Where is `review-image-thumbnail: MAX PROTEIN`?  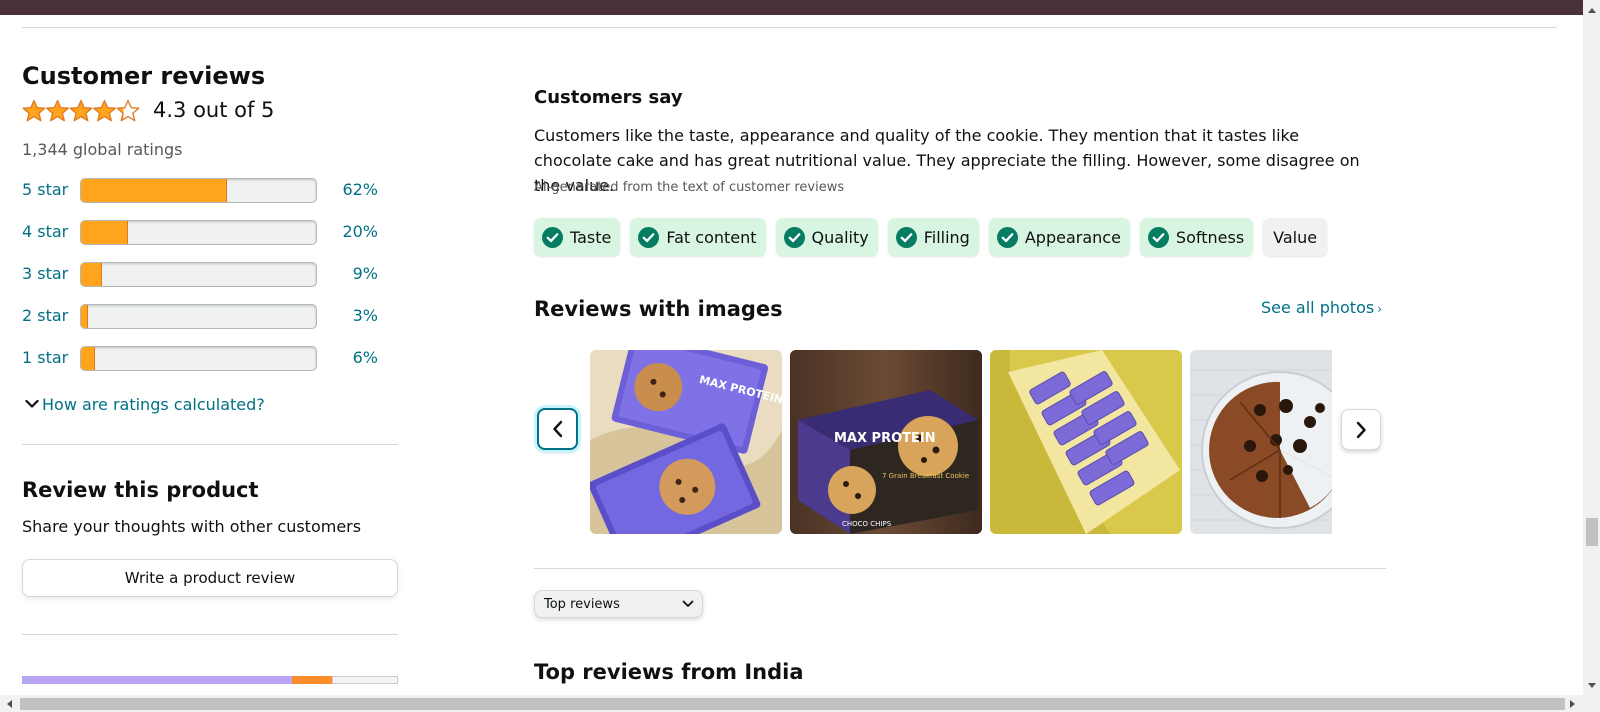 review-image-thumbnail: MAX PROTEIN is located at coordinates (686, 442).